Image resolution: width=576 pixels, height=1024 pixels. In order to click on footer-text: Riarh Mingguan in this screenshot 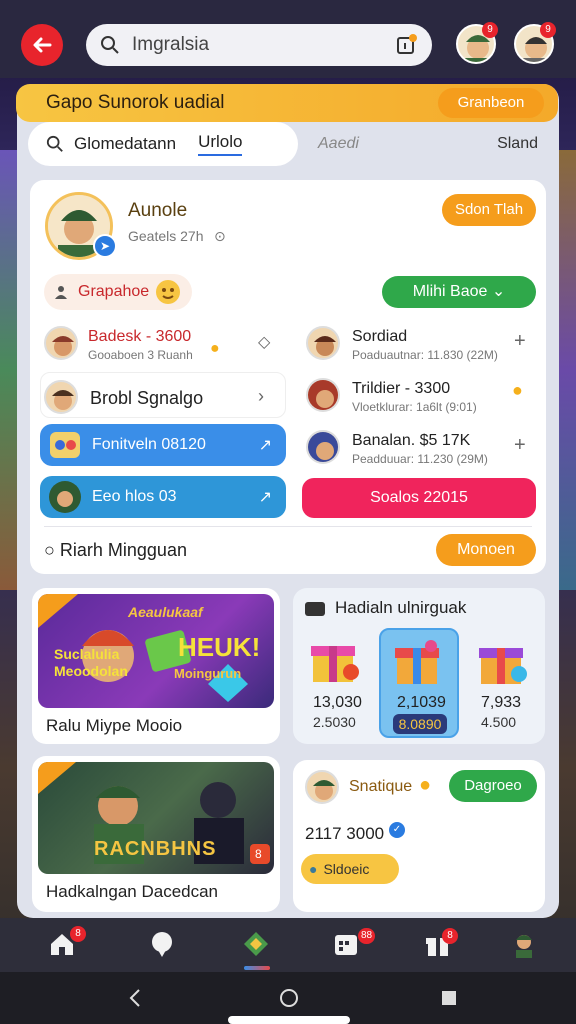, I will do `click(123, 550)`.